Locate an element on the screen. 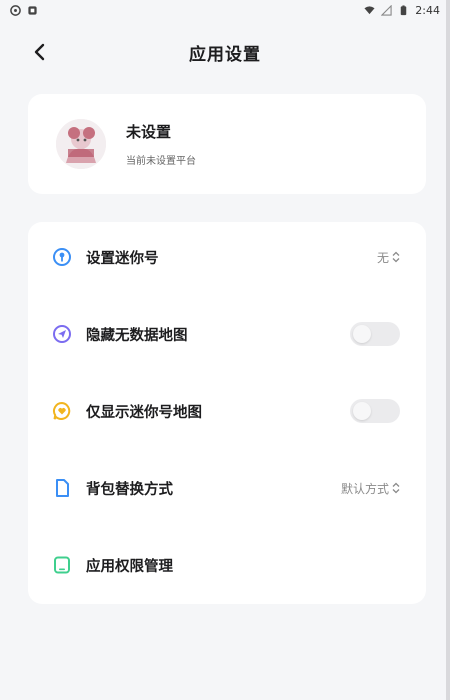  page-title: 应用设置 is located at coordinates (225, 54).